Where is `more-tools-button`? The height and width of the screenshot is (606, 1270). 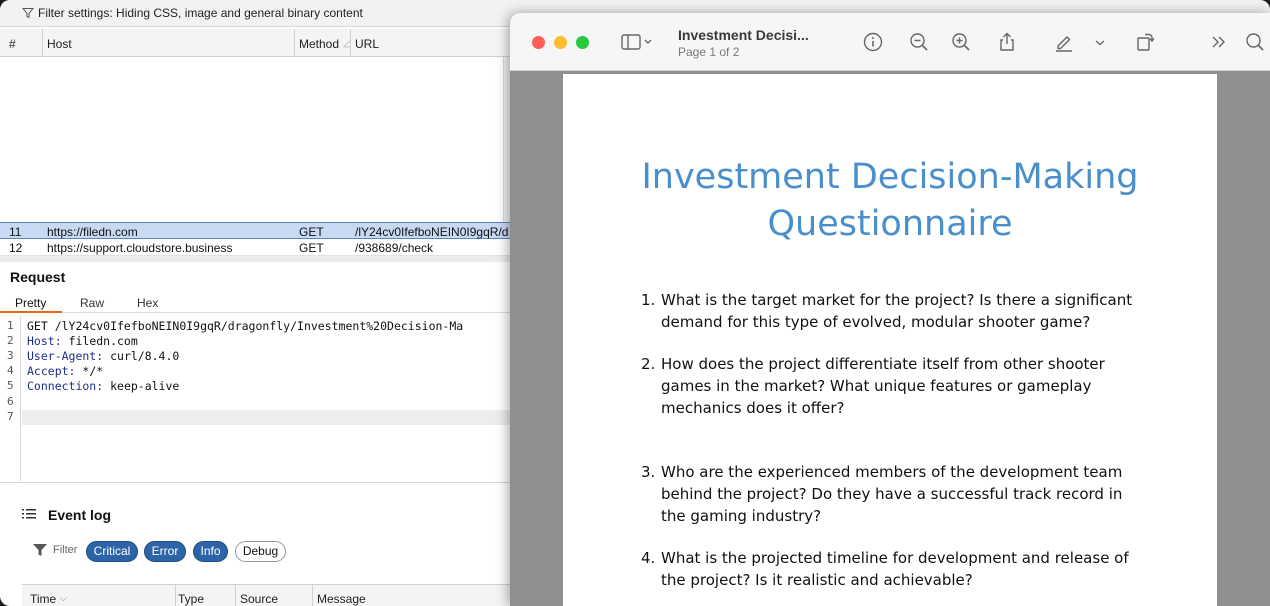
more-tools-button is located at coordinates (1219, 42).